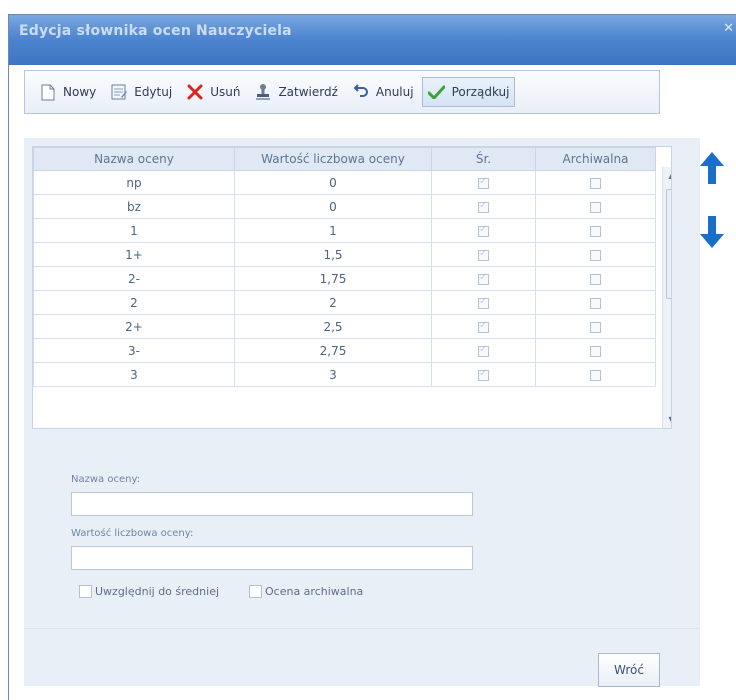 The height and width of the screenshot is (700, 736). What do you see at coordinates (712, 232) in the screenshot?
I see `move-down-arrow-icon` at bounding box center [712, 232].